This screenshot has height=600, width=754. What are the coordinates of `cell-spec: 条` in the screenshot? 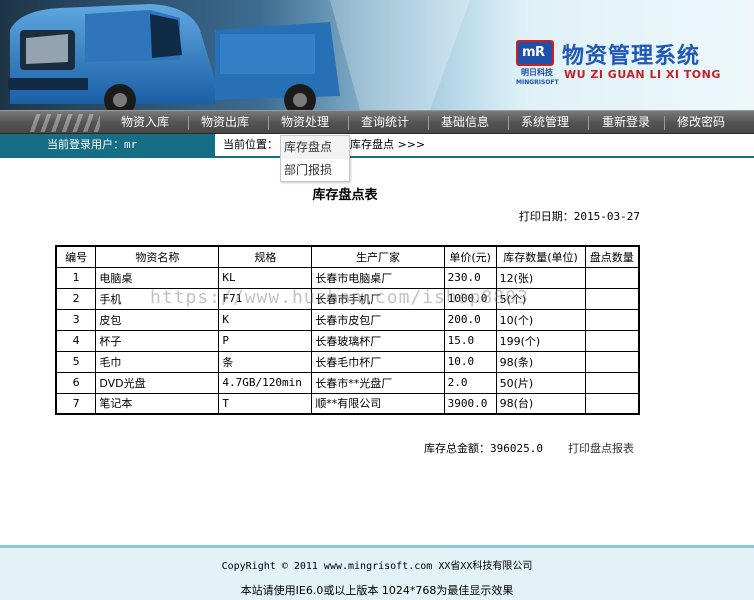 It's located at (265, 361).